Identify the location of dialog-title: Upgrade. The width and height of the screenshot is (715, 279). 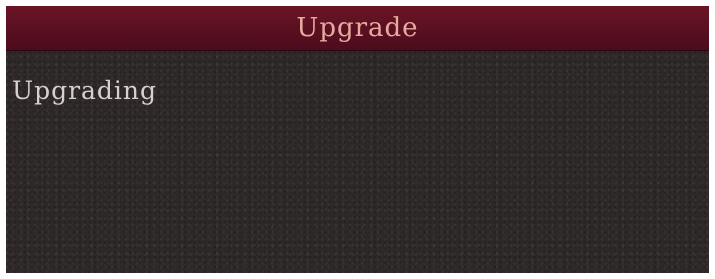
(357, 28).